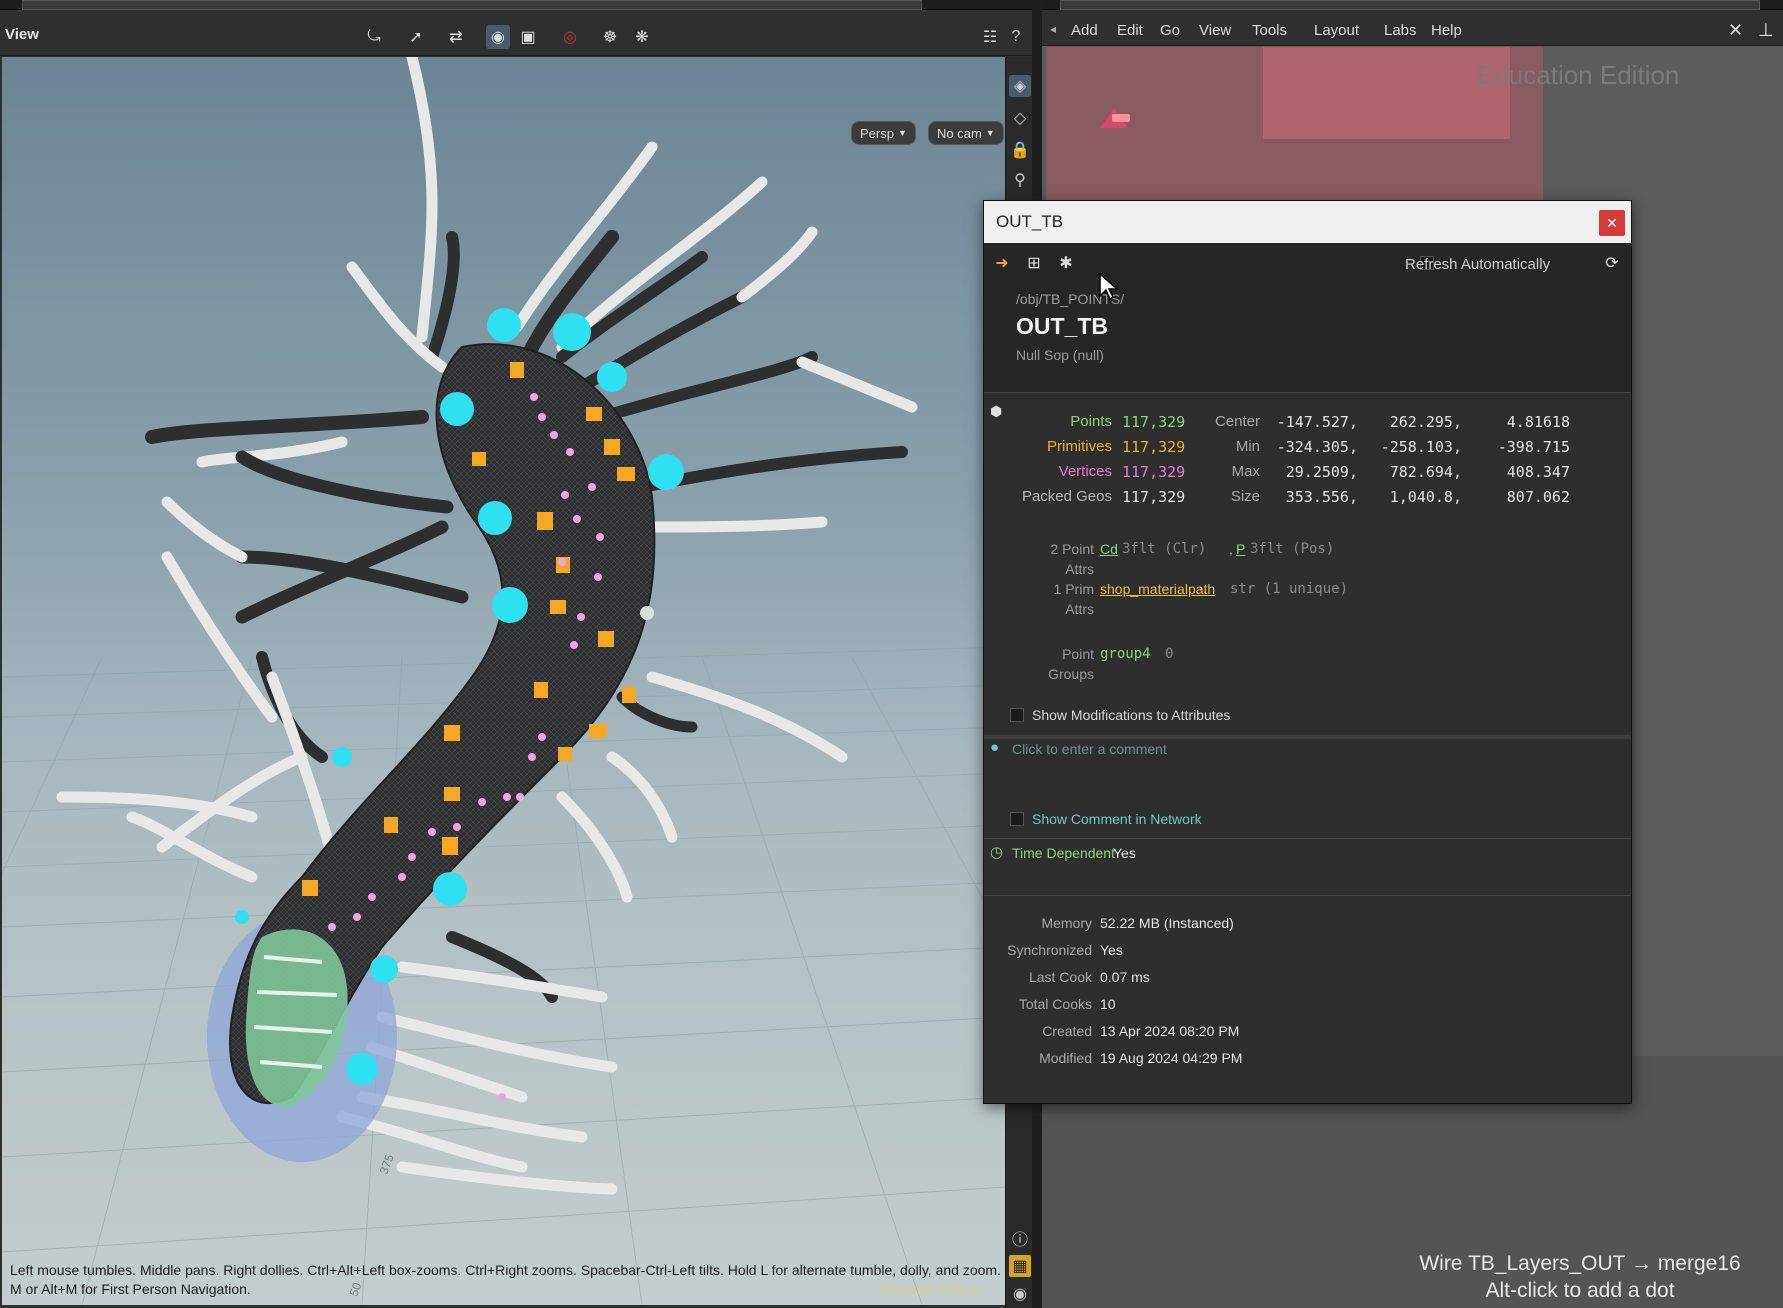 This screenshot has width=1783, height=1308. I want to click on light-icon: ⚲, so click(1020, 180).